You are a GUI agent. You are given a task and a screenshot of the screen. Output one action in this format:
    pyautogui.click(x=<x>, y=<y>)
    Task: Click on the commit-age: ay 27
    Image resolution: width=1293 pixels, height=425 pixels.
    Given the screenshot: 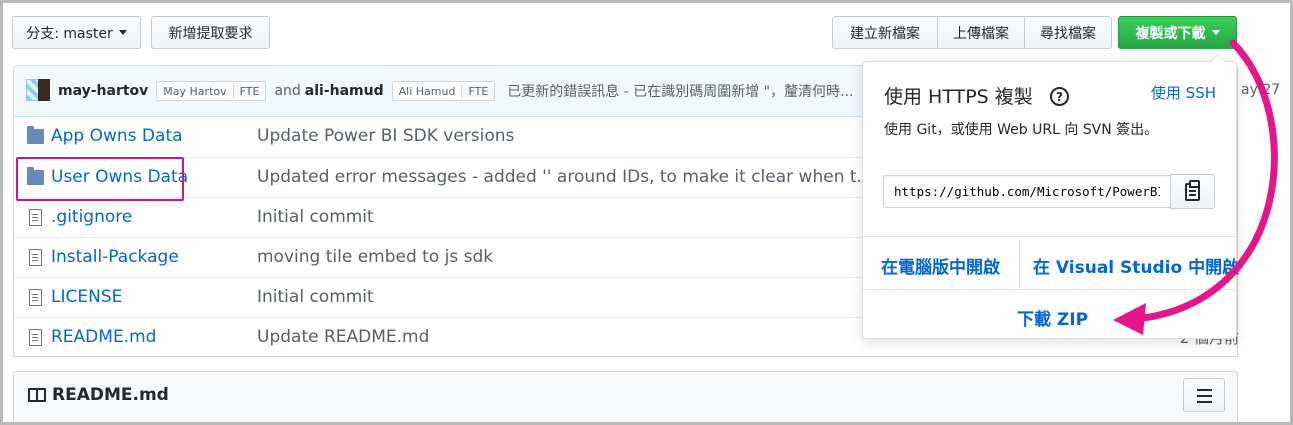 What is the action you would take?
    pyautogui.click(x=1261, y=90)
    